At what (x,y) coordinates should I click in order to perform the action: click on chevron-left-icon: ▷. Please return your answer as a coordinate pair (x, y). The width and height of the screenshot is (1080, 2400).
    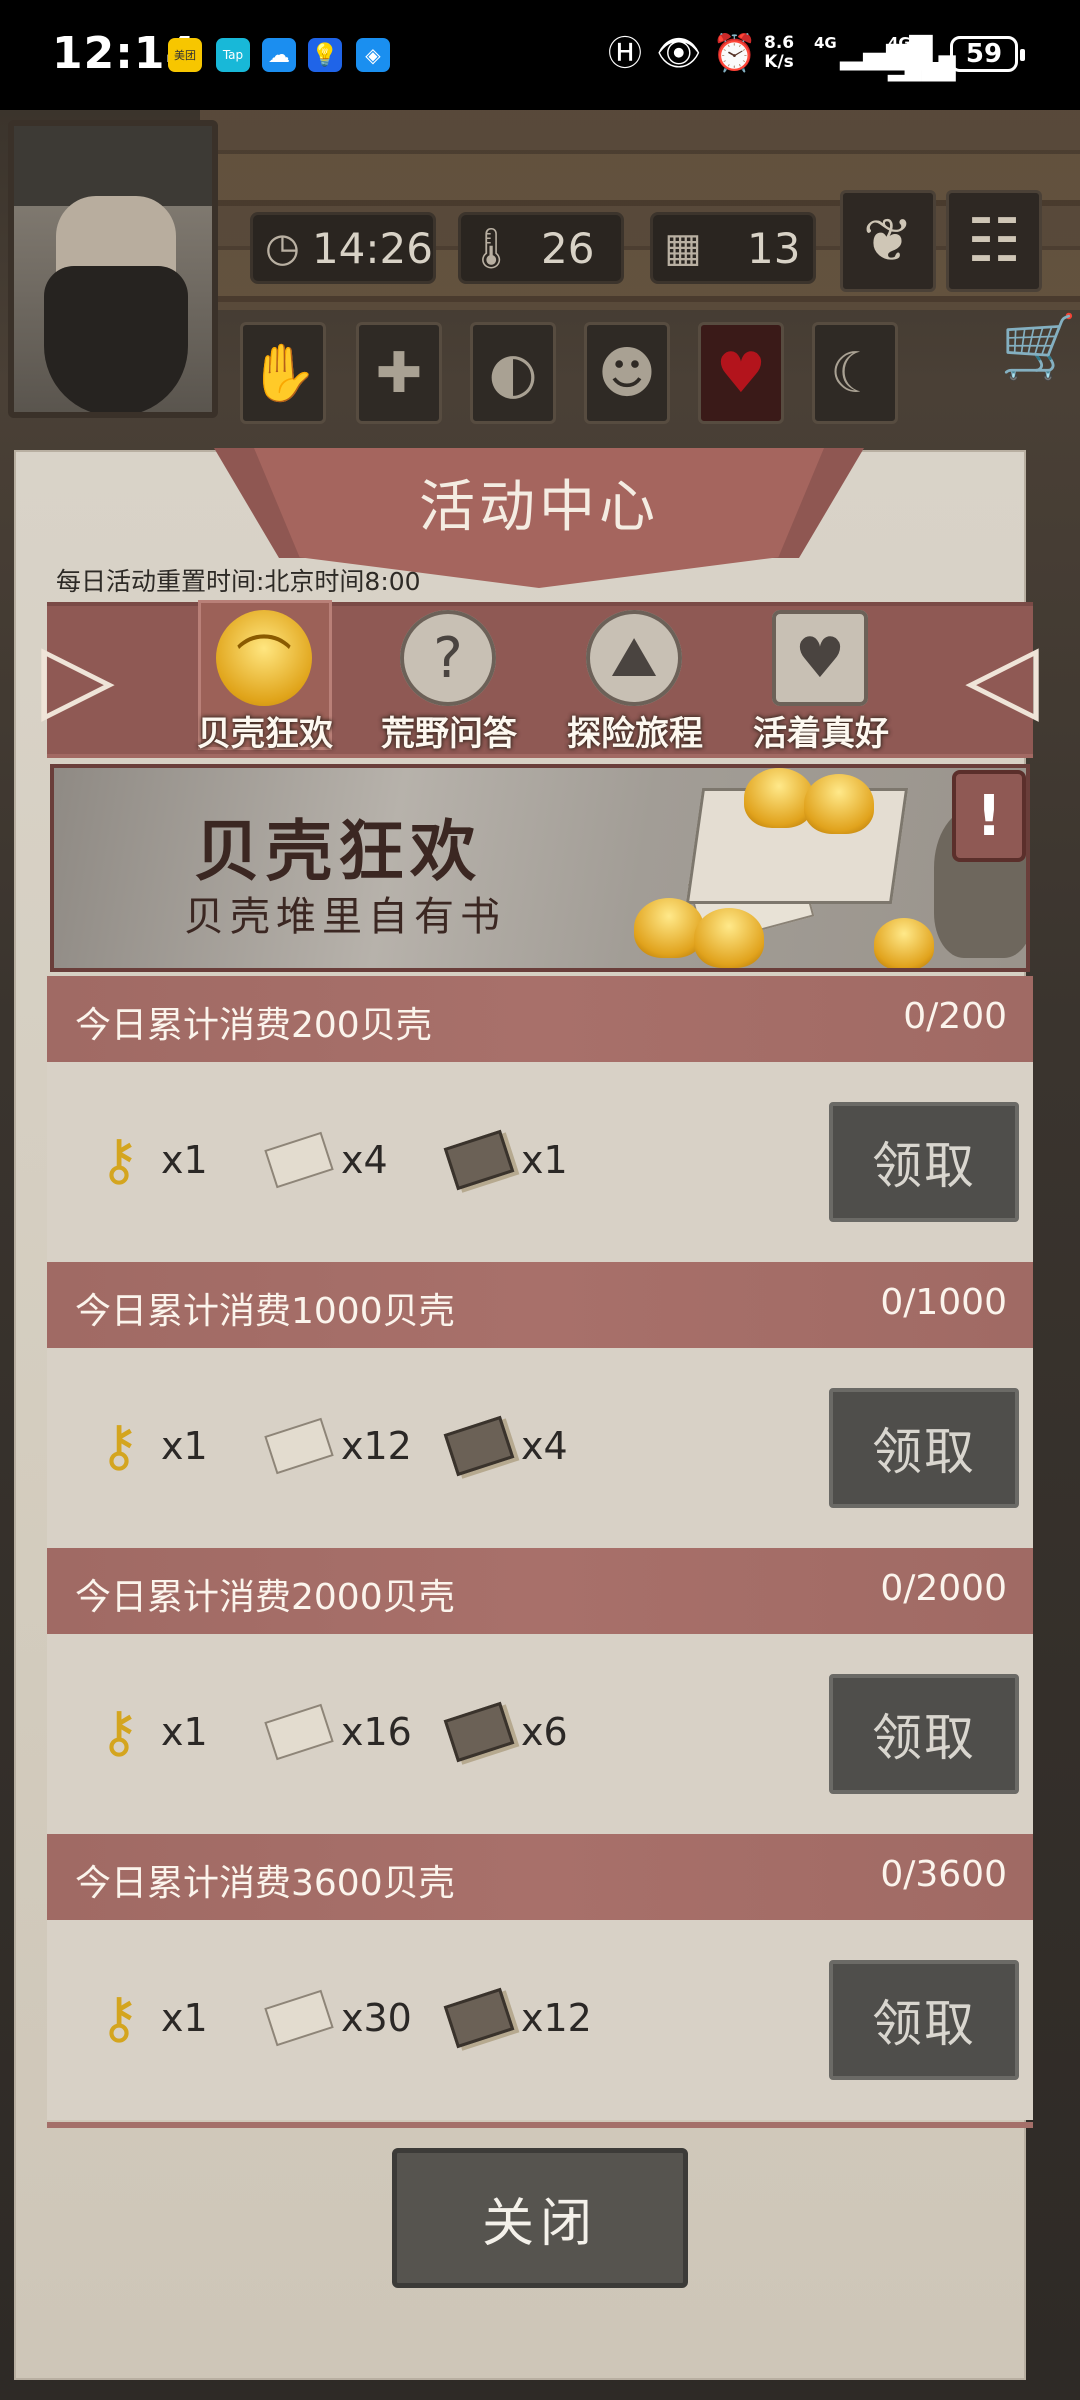
    Looking at the image, I should click on (78, 677).